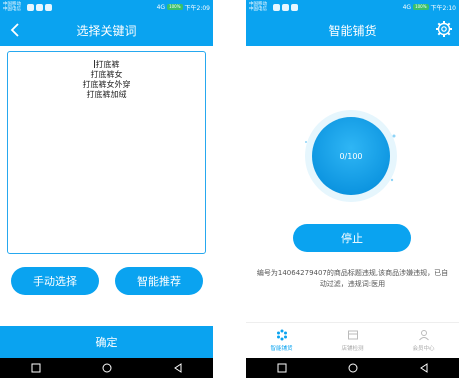 This screenshot has height=378, width=459. I want to click on stop-button: 停止, so click(352, 238).